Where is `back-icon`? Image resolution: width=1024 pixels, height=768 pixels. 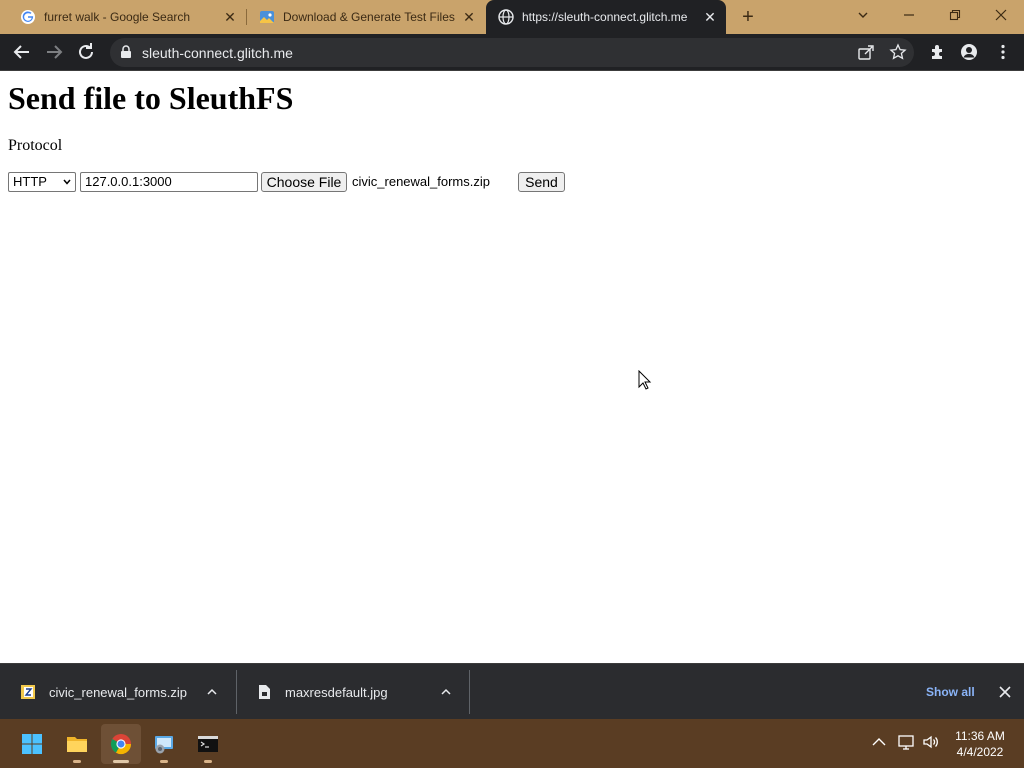 back-icon is located at coordinates (22, 52).